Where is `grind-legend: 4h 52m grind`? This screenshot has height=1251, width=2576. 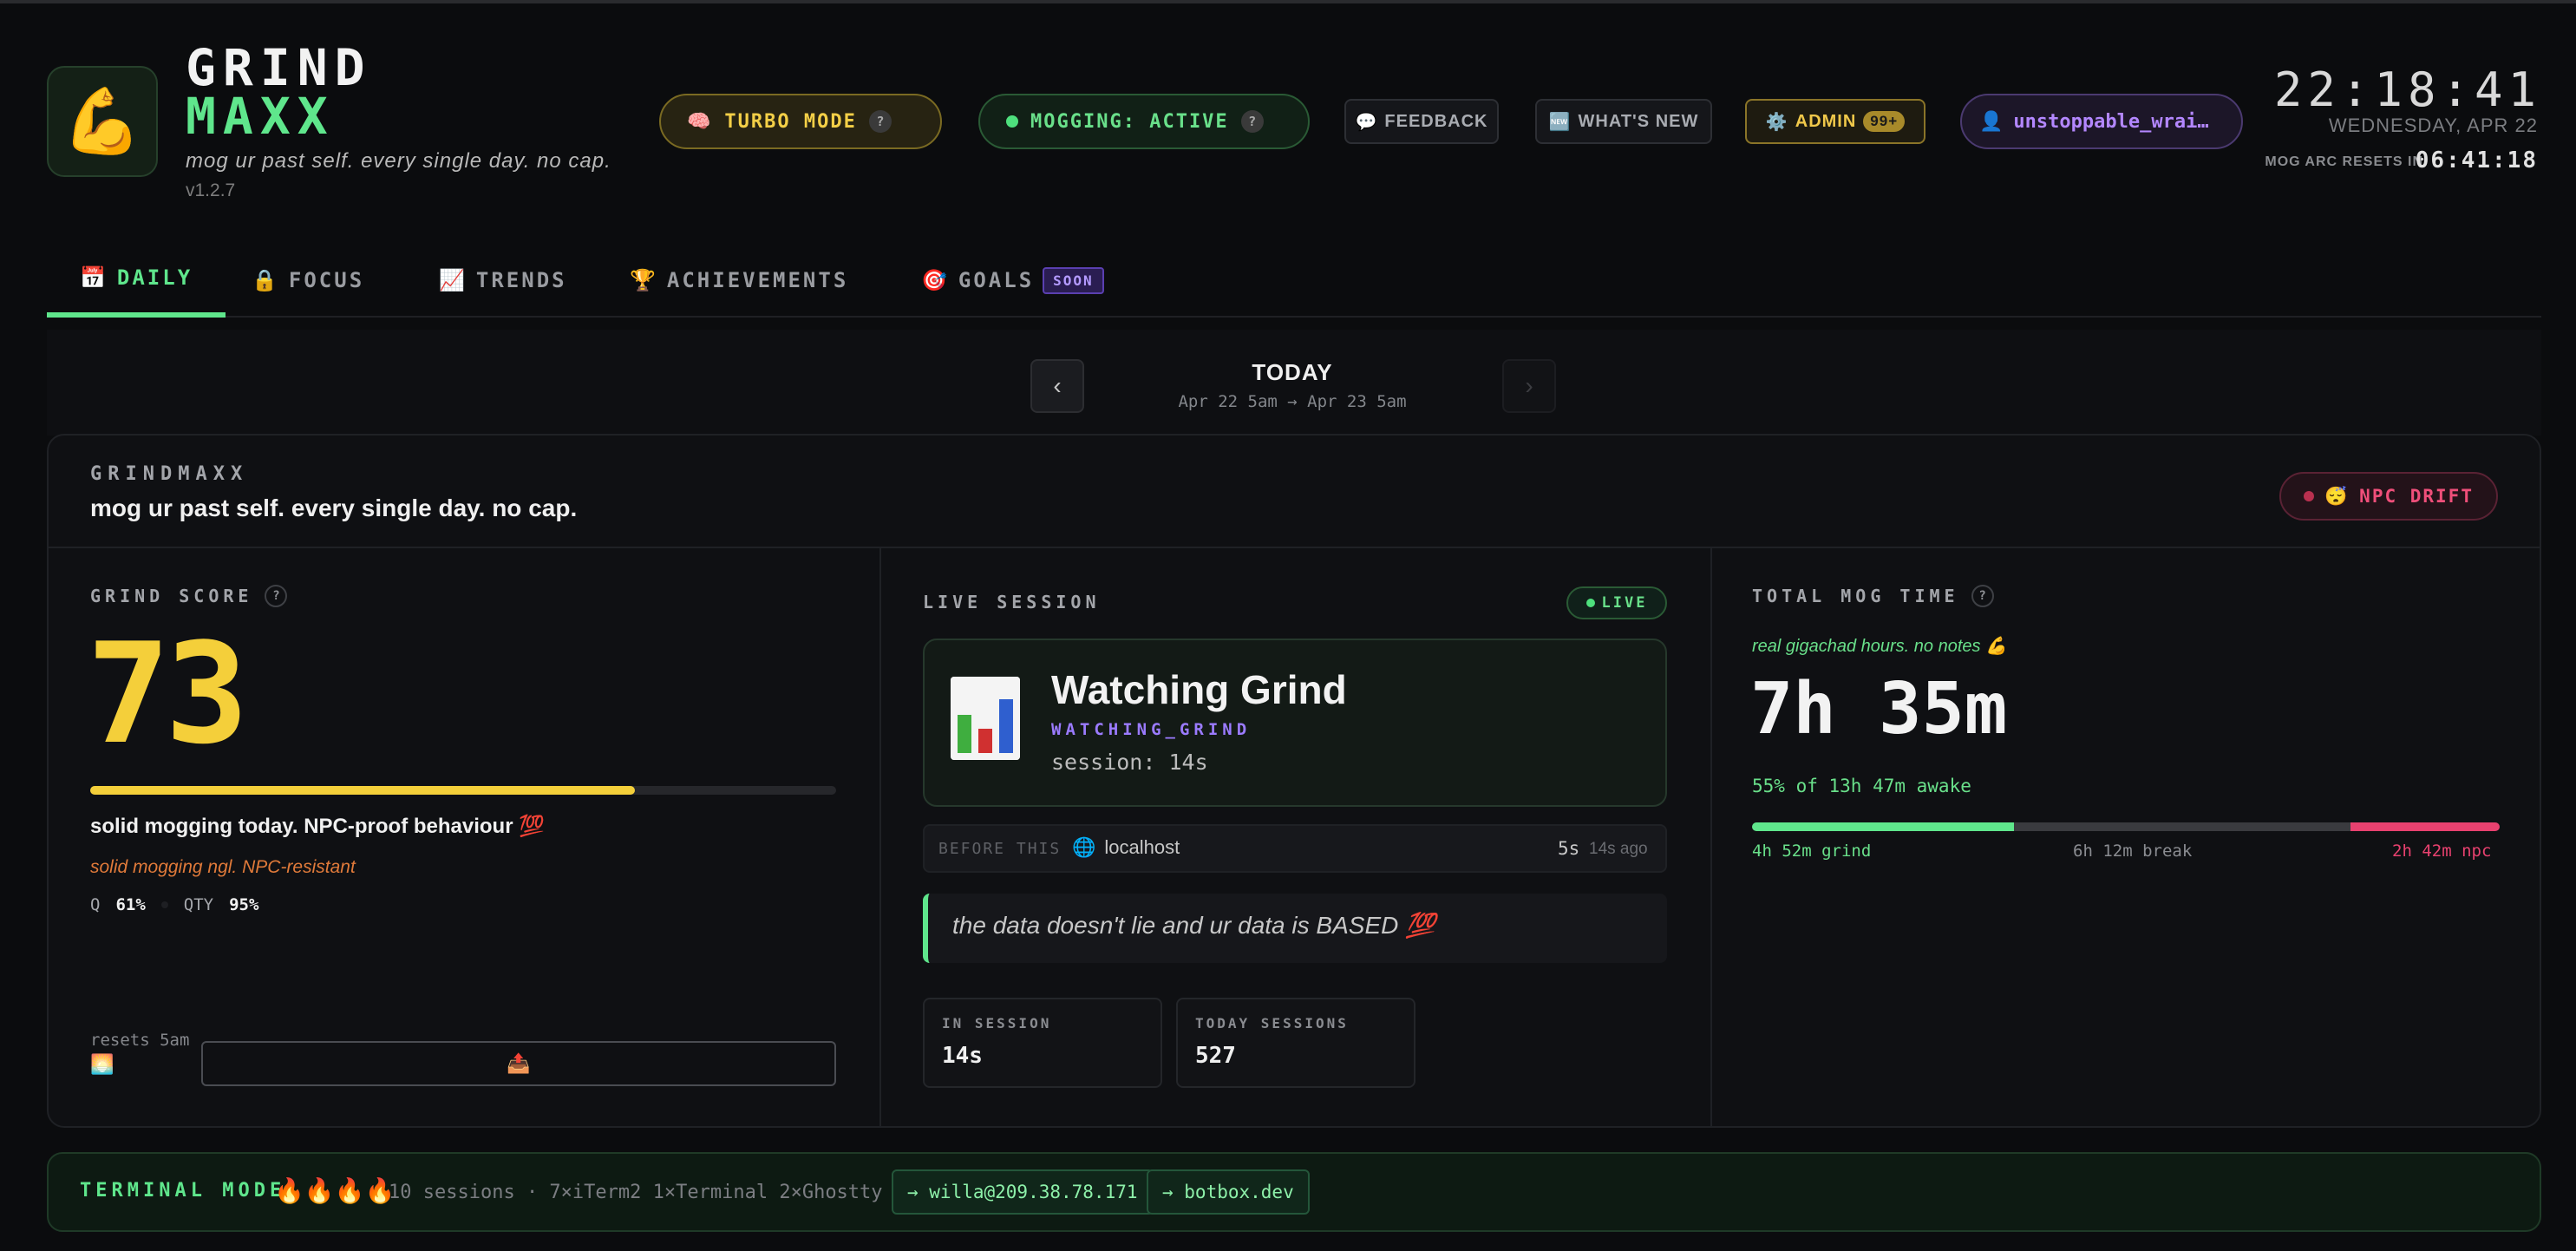
grind-legend: 4h 52m grind is located at coordinates (1812, 851).